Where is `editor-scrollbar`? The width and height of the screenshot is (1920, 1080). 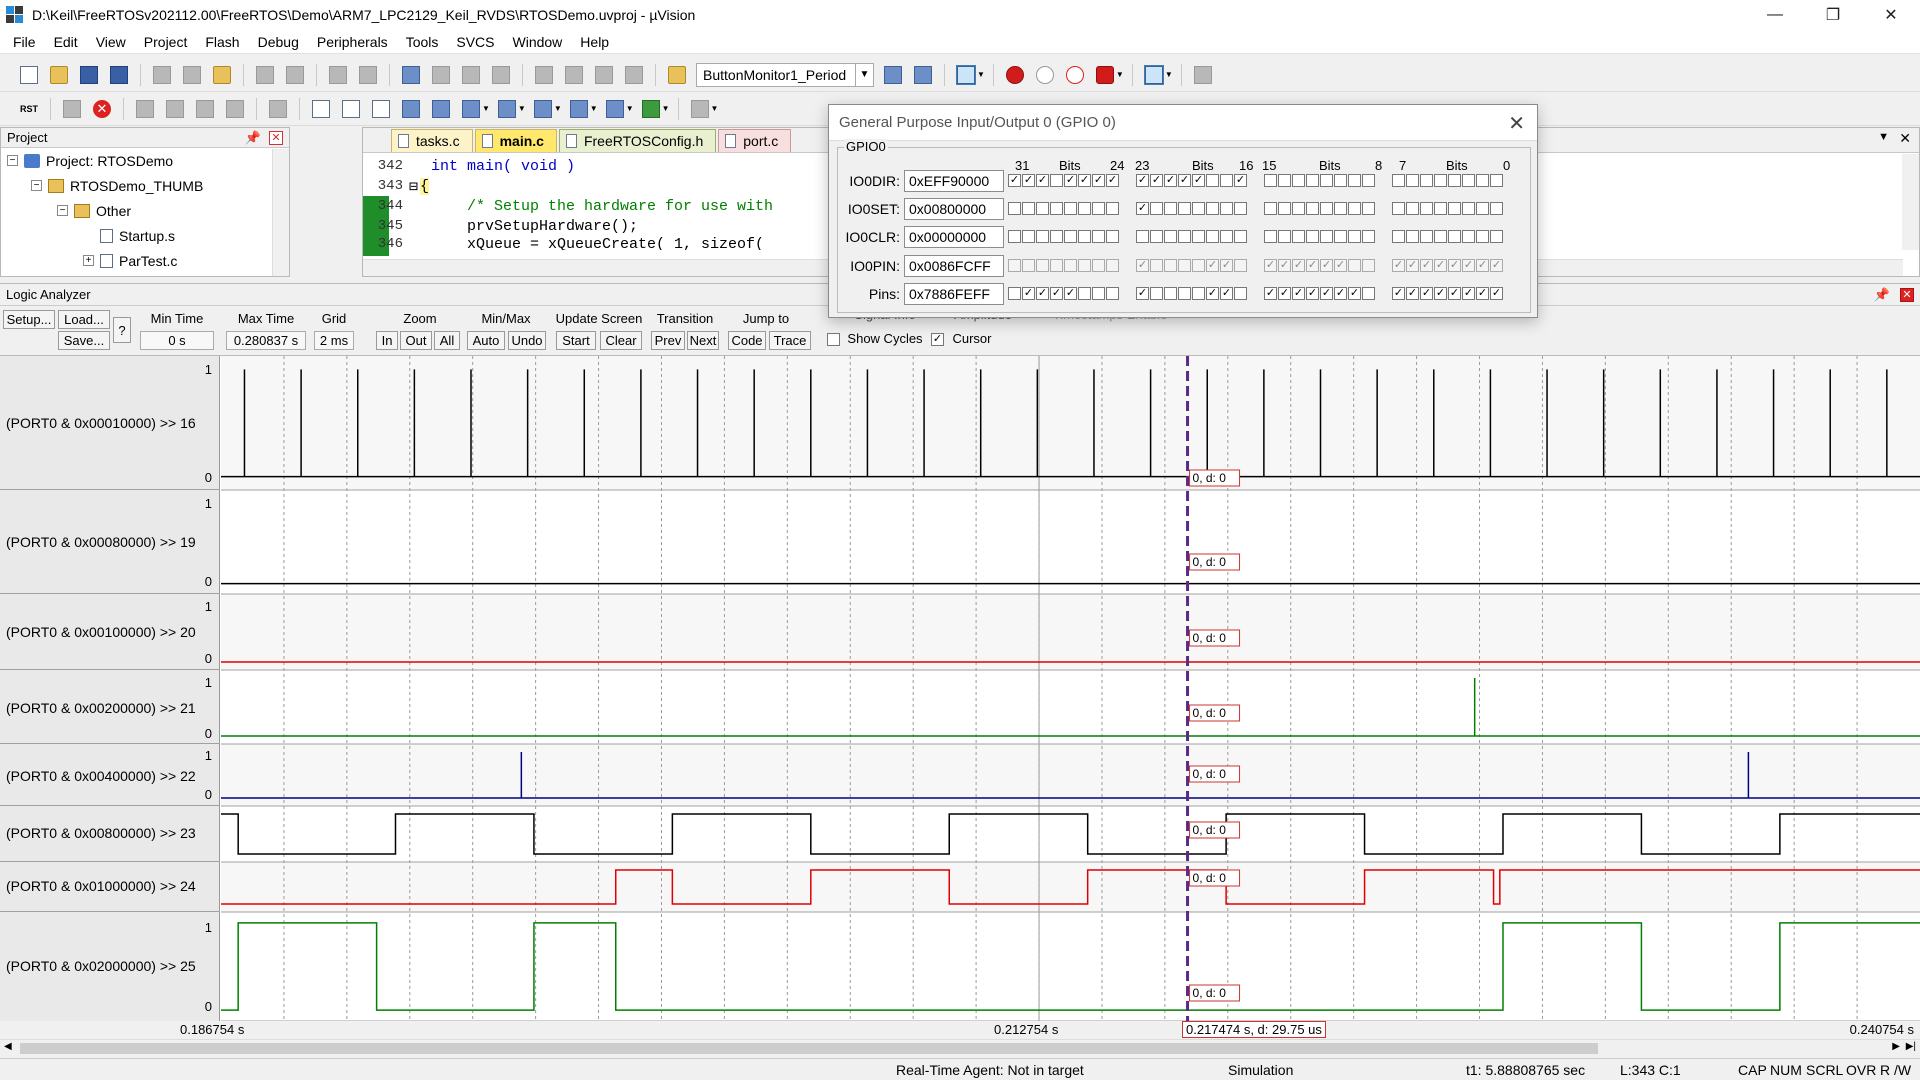
editor-scrollbar is located at coordinates (1910, 202).